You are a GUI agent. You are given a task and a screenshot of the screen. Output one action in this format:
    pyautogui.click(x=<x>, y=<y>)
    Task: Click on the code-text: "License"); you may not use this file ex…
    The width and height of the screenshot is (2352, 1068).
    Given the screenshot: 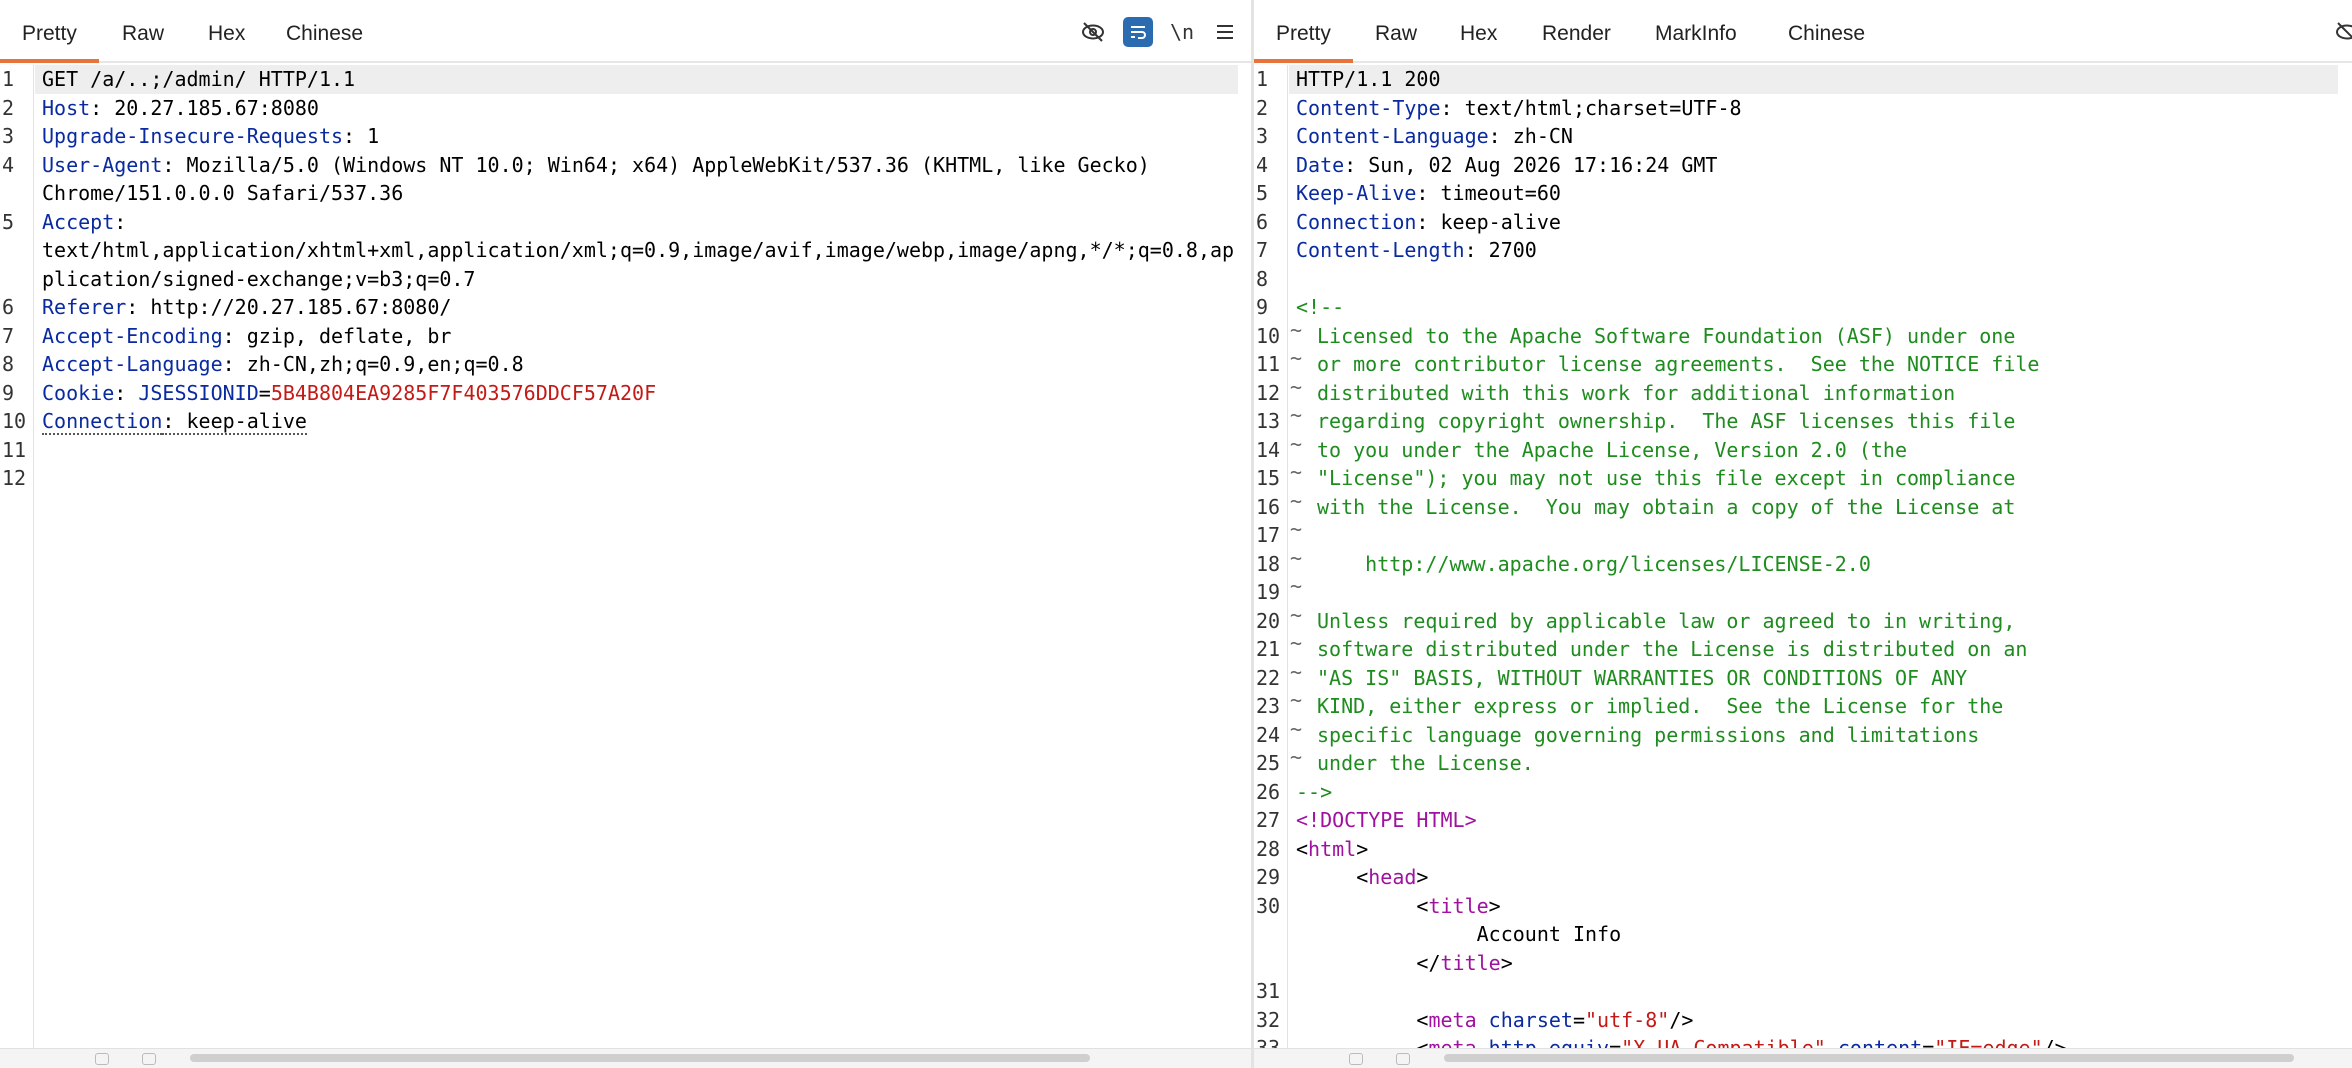 What is the action you would take?
    pyautogui.click(x=1666, y=478)
    